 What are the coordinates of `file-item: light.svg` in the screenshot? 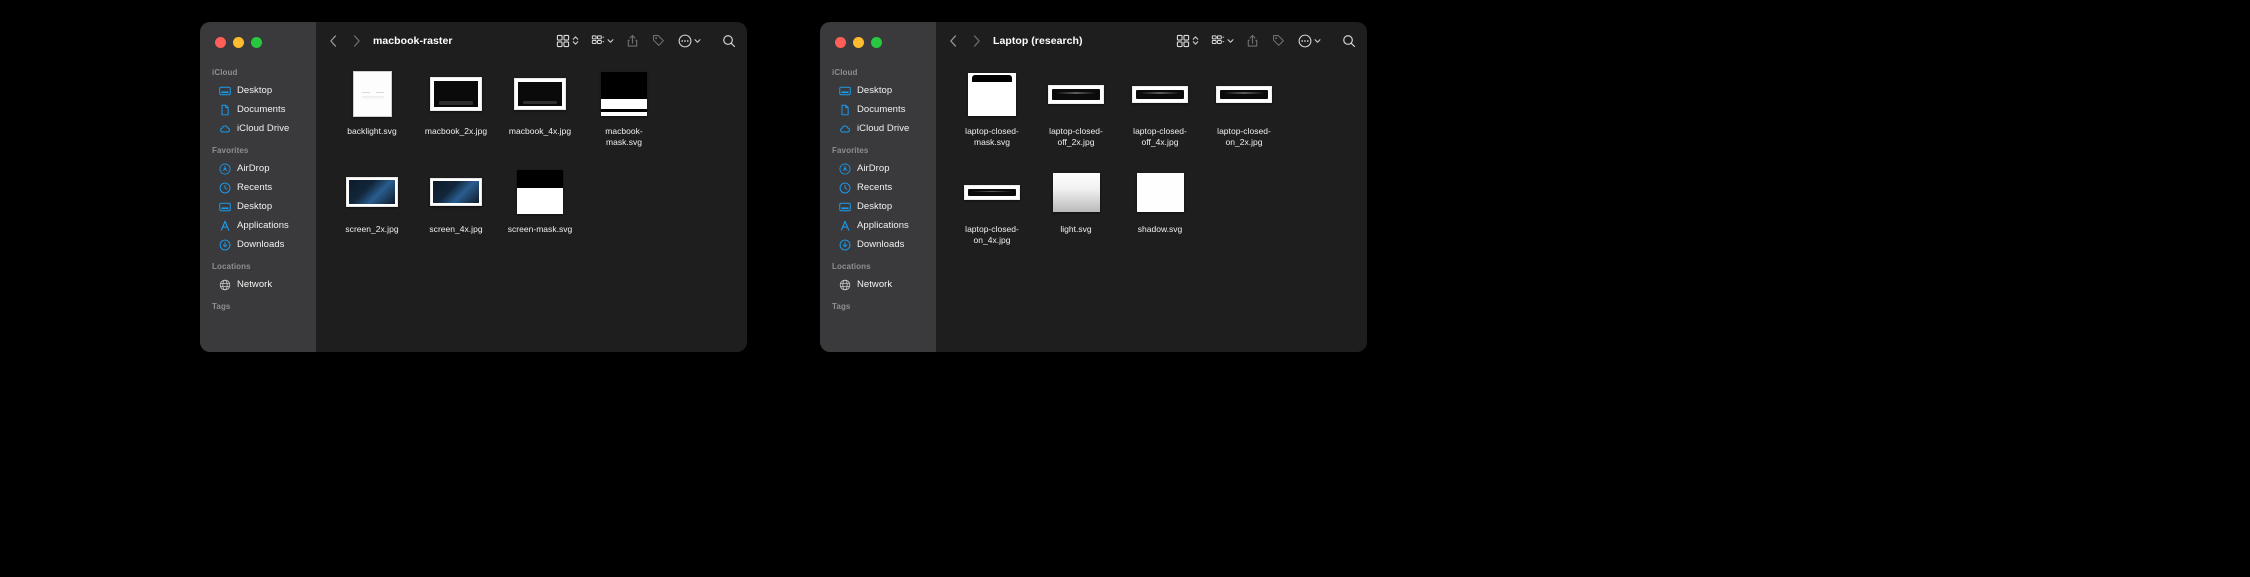 It's located at (1076, 206).